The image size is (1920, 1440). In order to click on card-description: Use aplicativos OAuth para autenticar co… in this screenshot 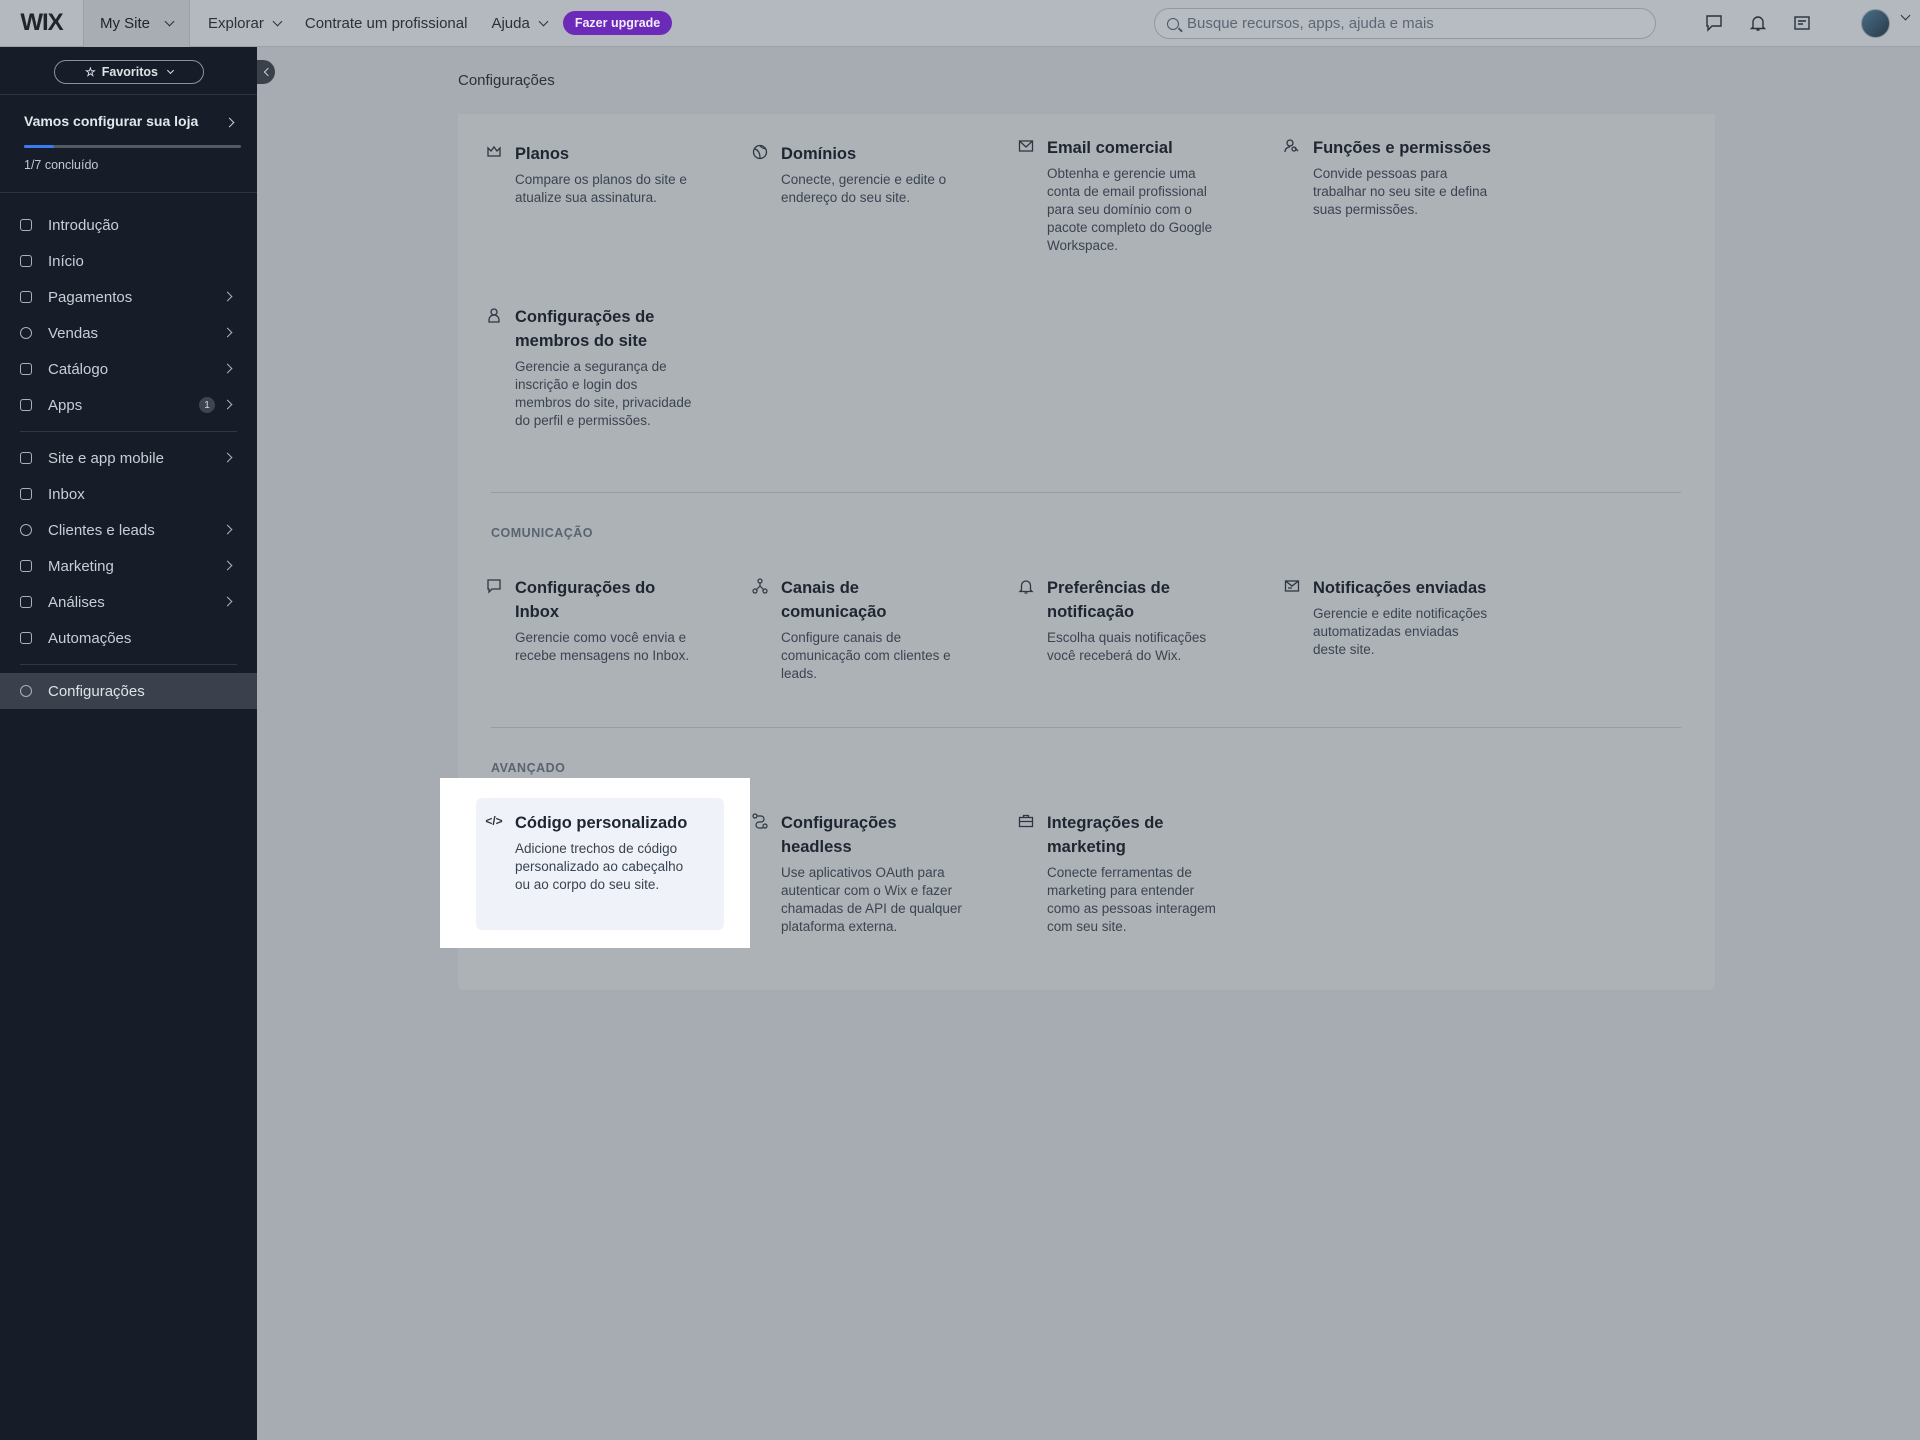, I will do `click(871, 899)`.